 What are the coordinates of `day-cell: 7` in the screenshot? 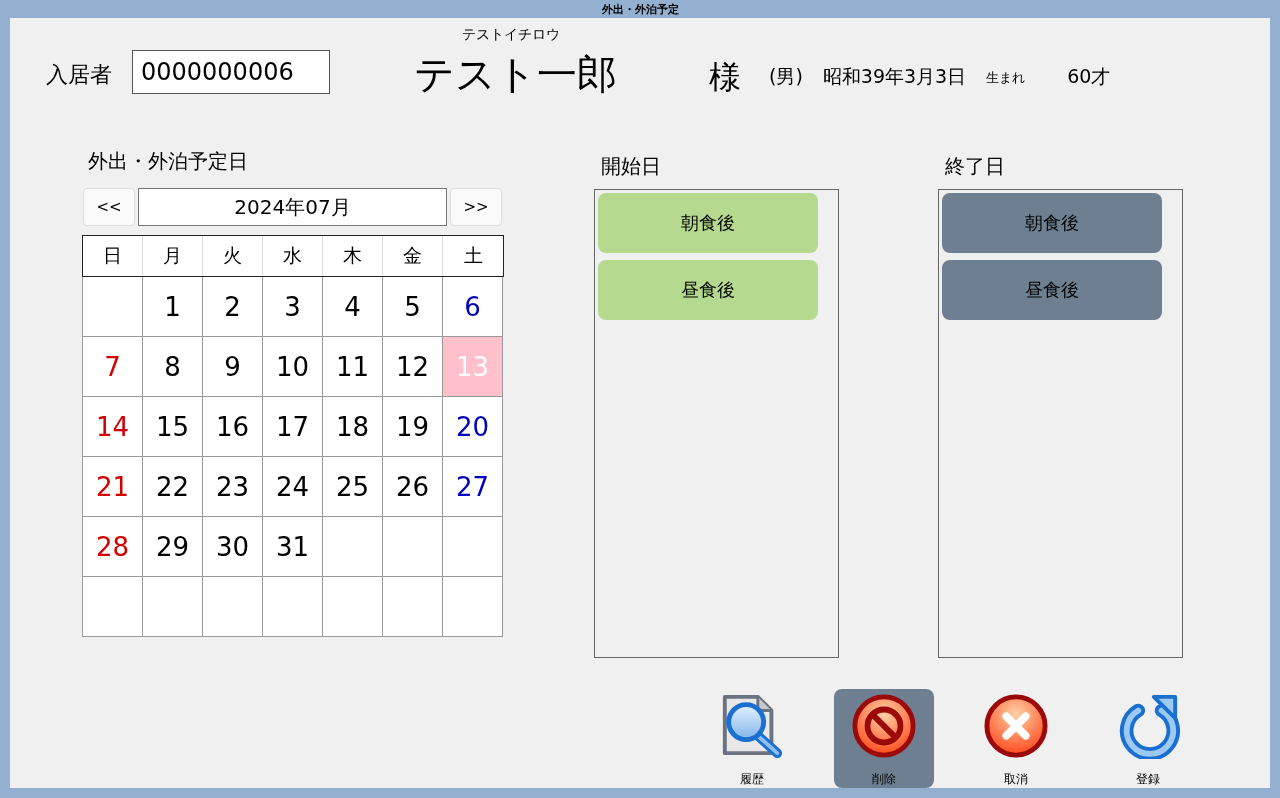 It's located at (113, 367).